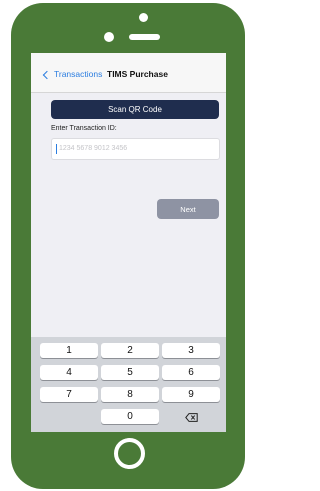  Describe the element at coordinates (47, 74) in the screenshot. I see `chevron-left-icon` at that location.